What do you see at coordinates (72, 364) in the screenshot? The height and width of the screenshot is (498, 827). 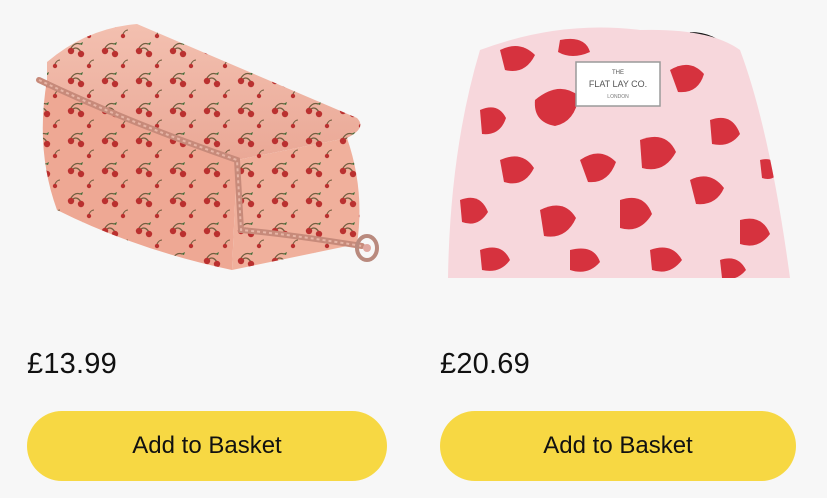 I see `product-price: £13.99` at bounding box center [72, 364].